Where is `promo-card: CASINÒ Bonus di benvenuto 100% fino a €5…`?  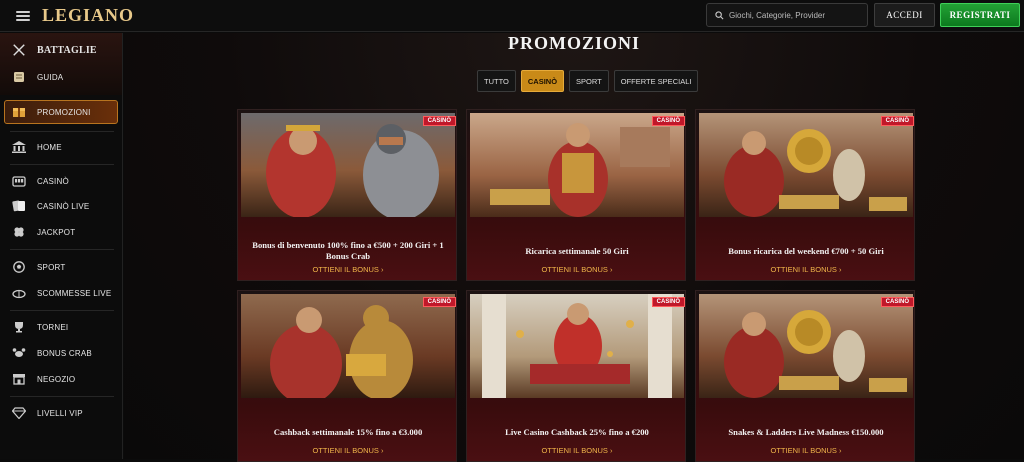
promo-card: CASINÒ Bonus di benvenuto 100% fino a €5… is located at coordinates (347, 195).